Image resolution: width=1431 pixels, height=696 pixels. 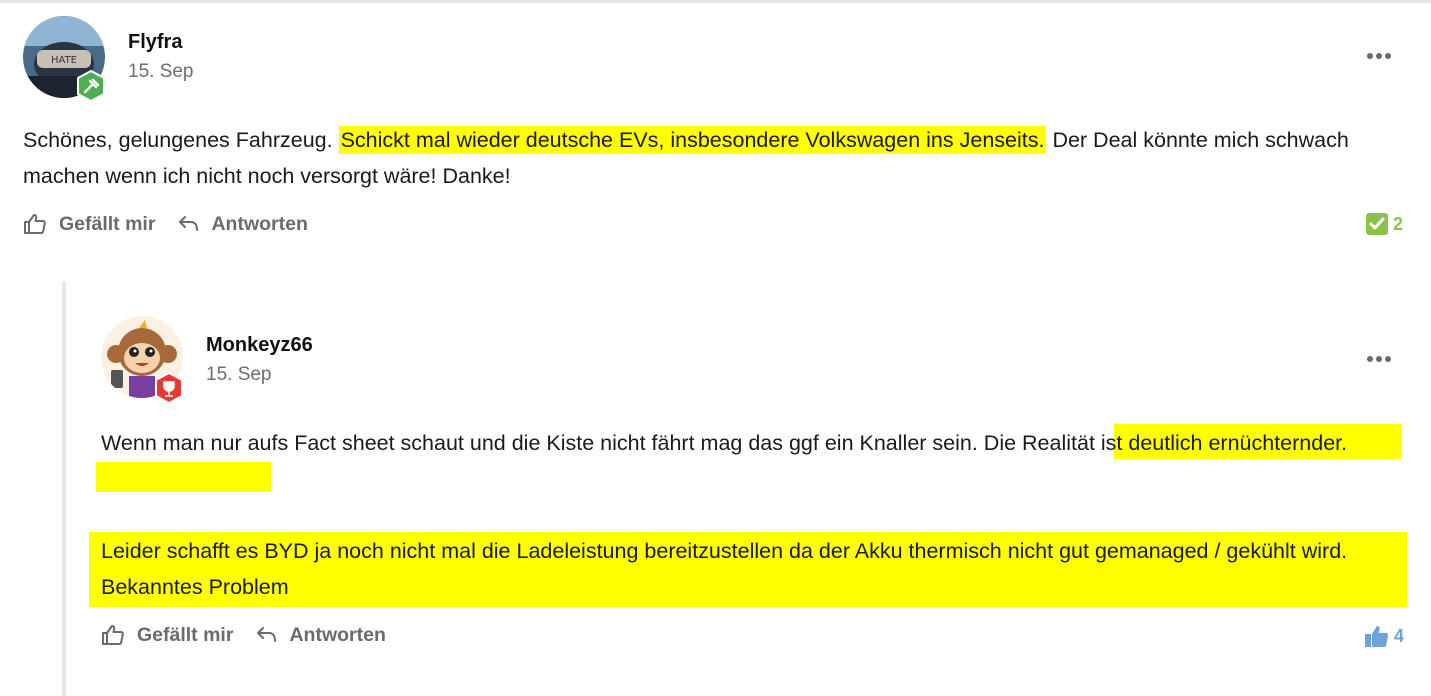 What do you see at coordinates (181, 140) in the screenshot?
I see `comment-text-part: Schönes, gelungenes Fahrzeug.` at bounding box center [181, 140].